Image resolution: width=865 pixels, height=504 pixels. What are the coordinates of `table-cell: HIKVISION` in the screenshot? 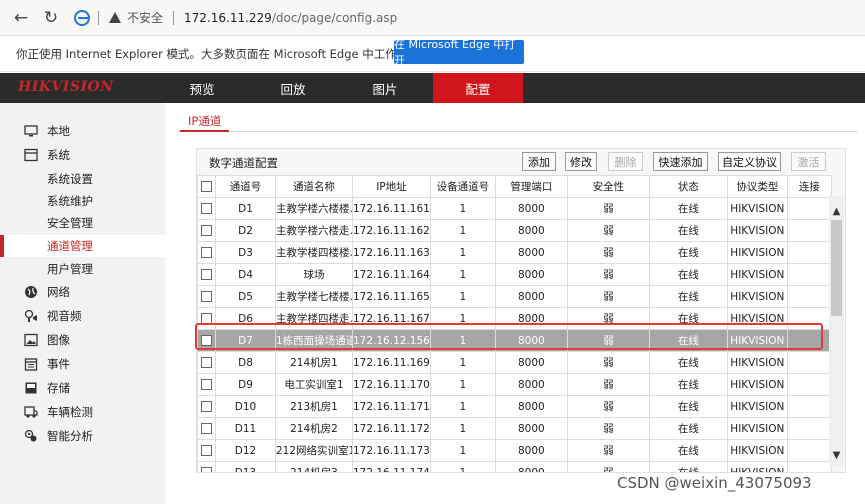 It's located at (757, 466).